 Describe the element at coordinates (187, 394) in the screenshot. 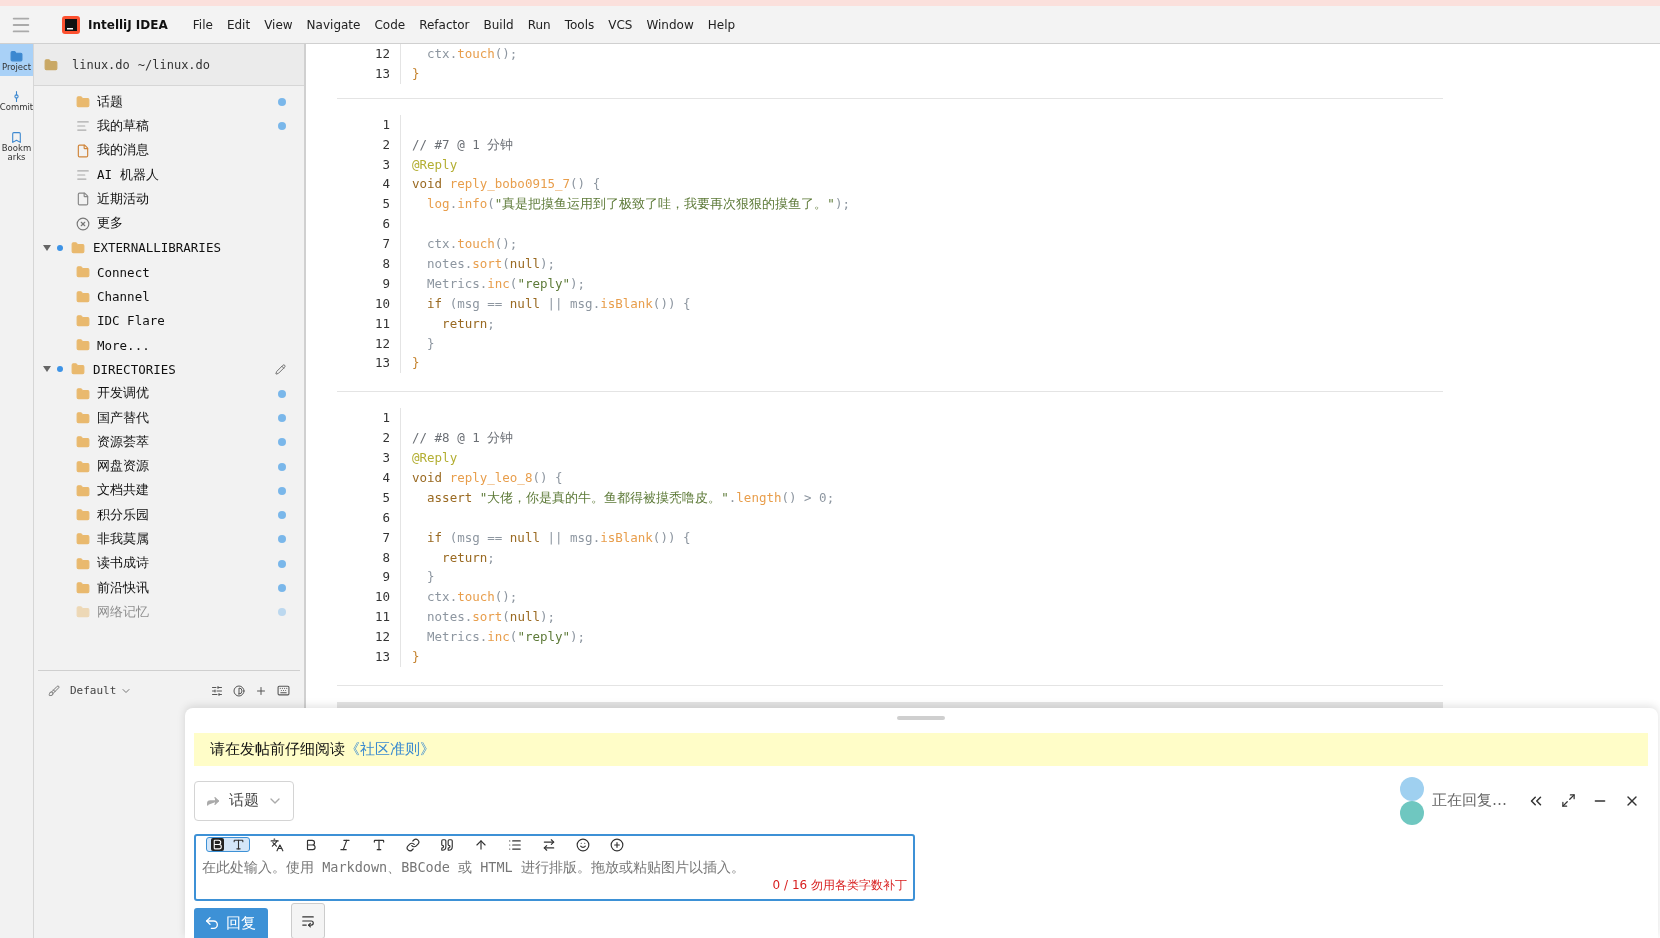

I see `tree-item: 开发调优` at that location.